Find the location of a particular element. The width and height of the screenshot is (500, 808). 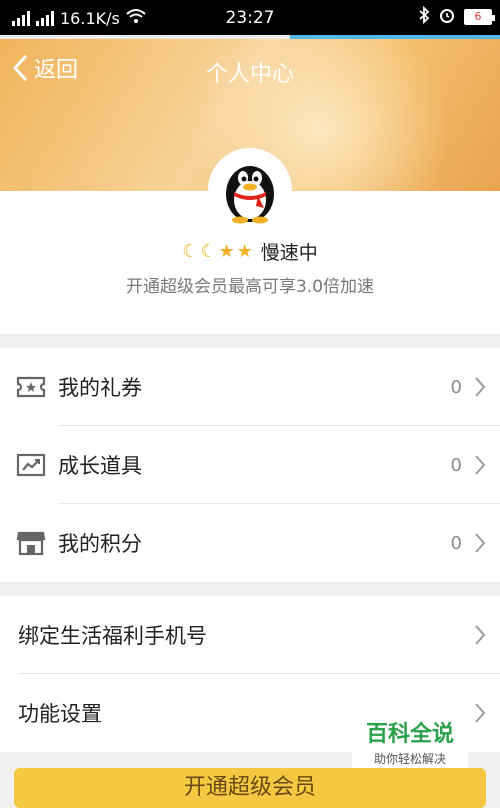

store-icon is located at coordinates (31, 543).